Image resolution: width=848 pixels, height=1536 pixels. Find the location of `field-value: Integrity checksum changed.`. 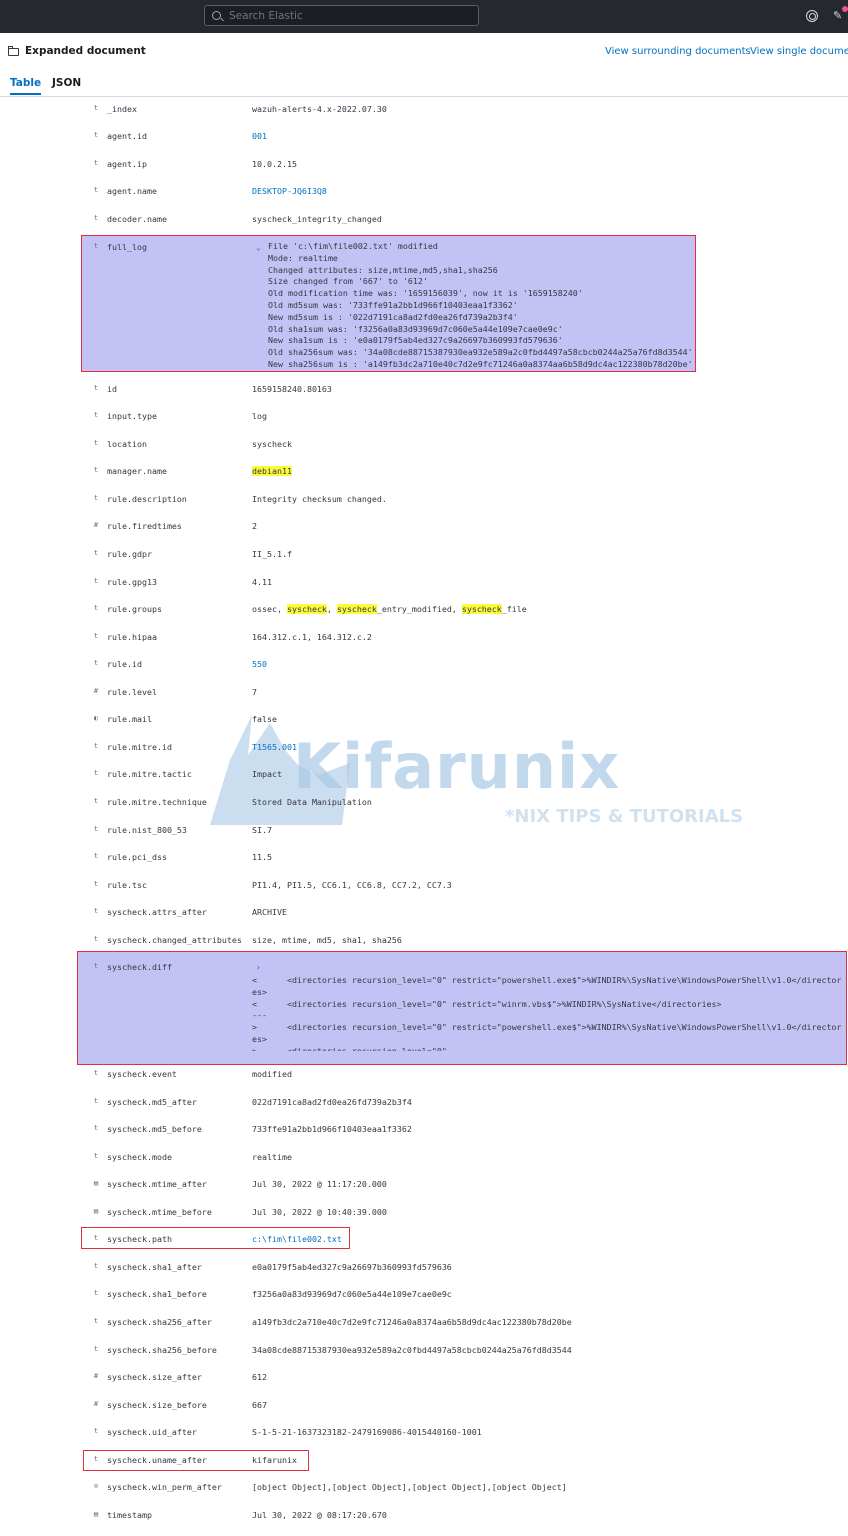

field-value: Integrity checksum changed. is located at coordinates (319, 499).